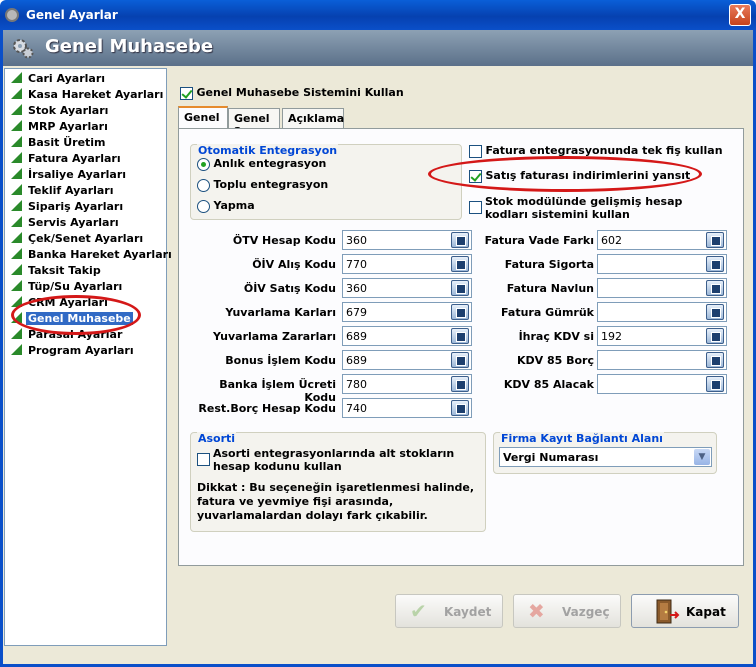 The height and width of the screenshot is (667, 756). What do you see at coordinates (203, 459) in the screenshot?
I see `asorti-check` at bounding box center [203, 459].